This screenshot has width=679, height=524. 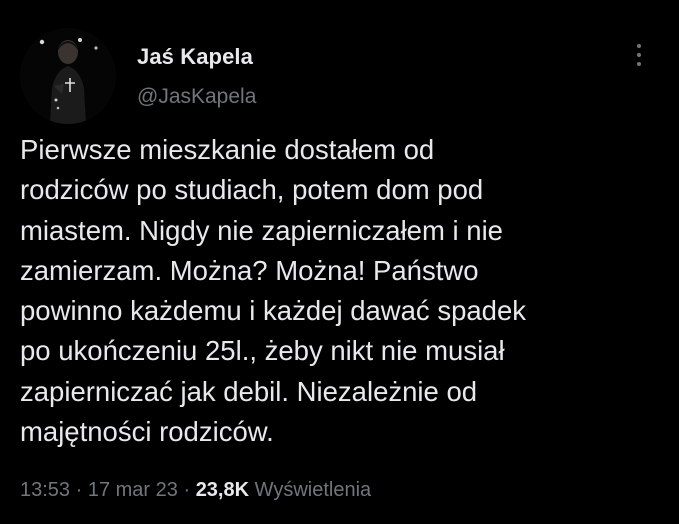 What do you see at coordinates (261, 230) in the screenshot?
I see `tweet-text-line: miastem. Nigdy nie zapierniczałem i nie` at bounding box center [261, 230].